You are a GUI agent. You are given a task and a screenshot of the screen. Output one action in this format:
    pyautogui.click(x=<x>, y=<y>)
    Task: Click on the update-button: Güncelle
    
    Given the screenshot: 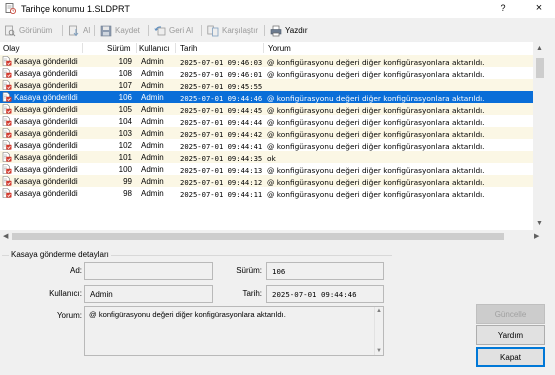 What is the action you would take?
    pyautogui.click(x=510, y=314)
    